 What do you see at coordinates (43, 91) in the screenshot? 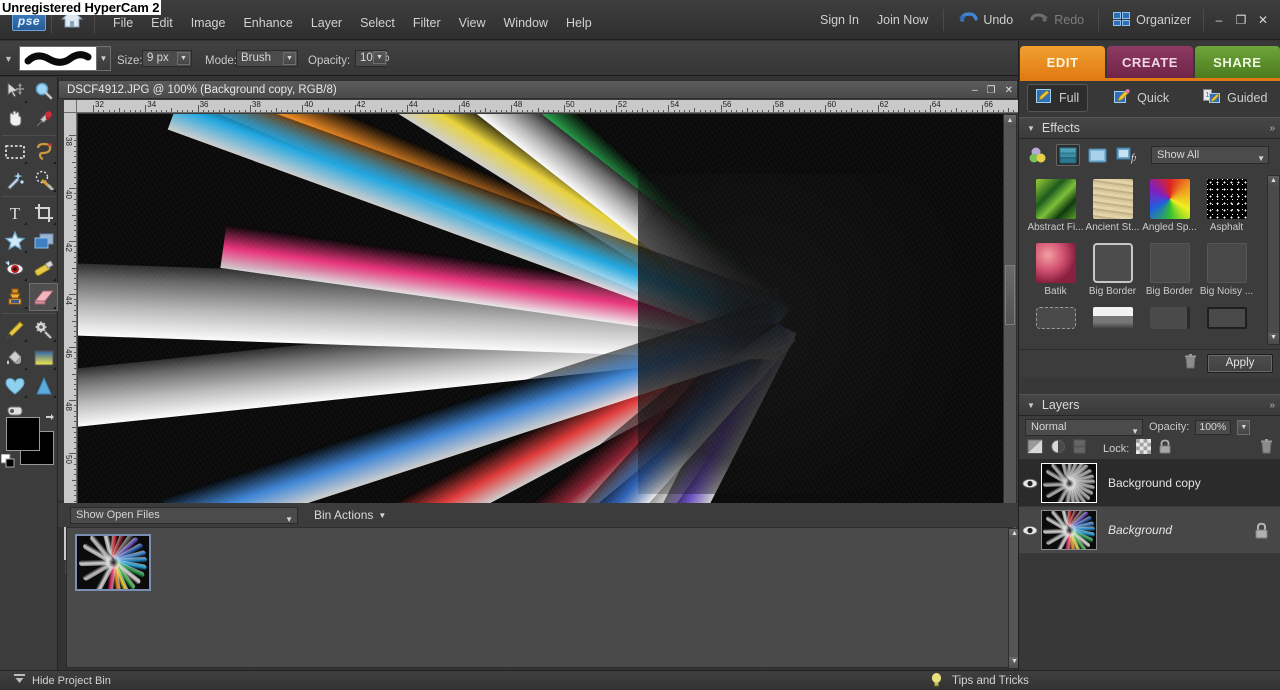
I see `zoom-tool` at bounding box center [43, 91].